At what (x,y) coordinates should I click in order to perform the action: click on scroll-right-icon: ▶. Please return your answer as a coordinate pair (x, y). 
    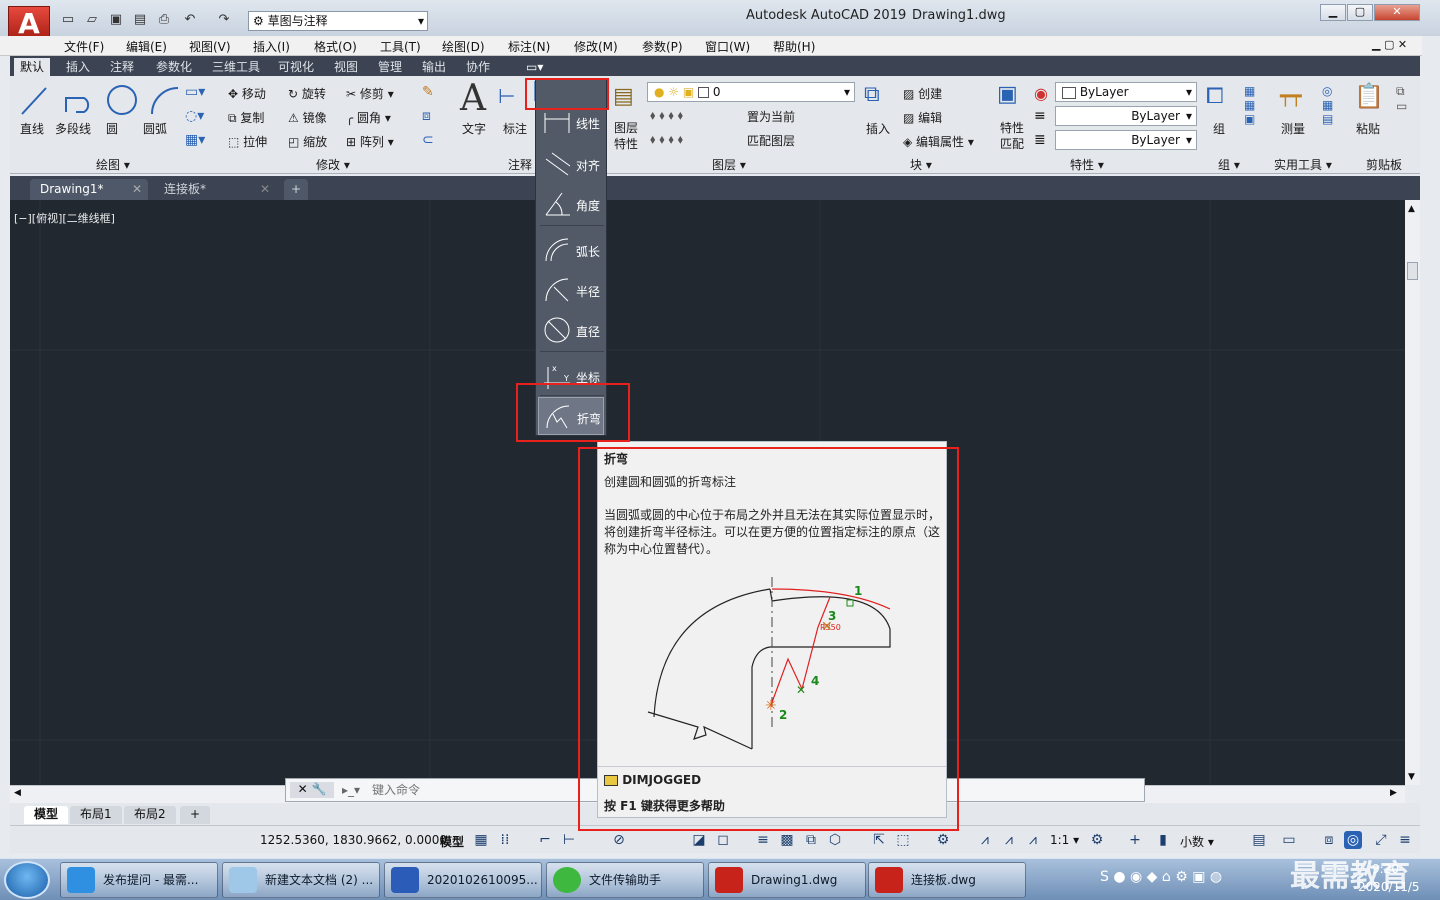
    Looking at the image, I should click on (1393, 793).